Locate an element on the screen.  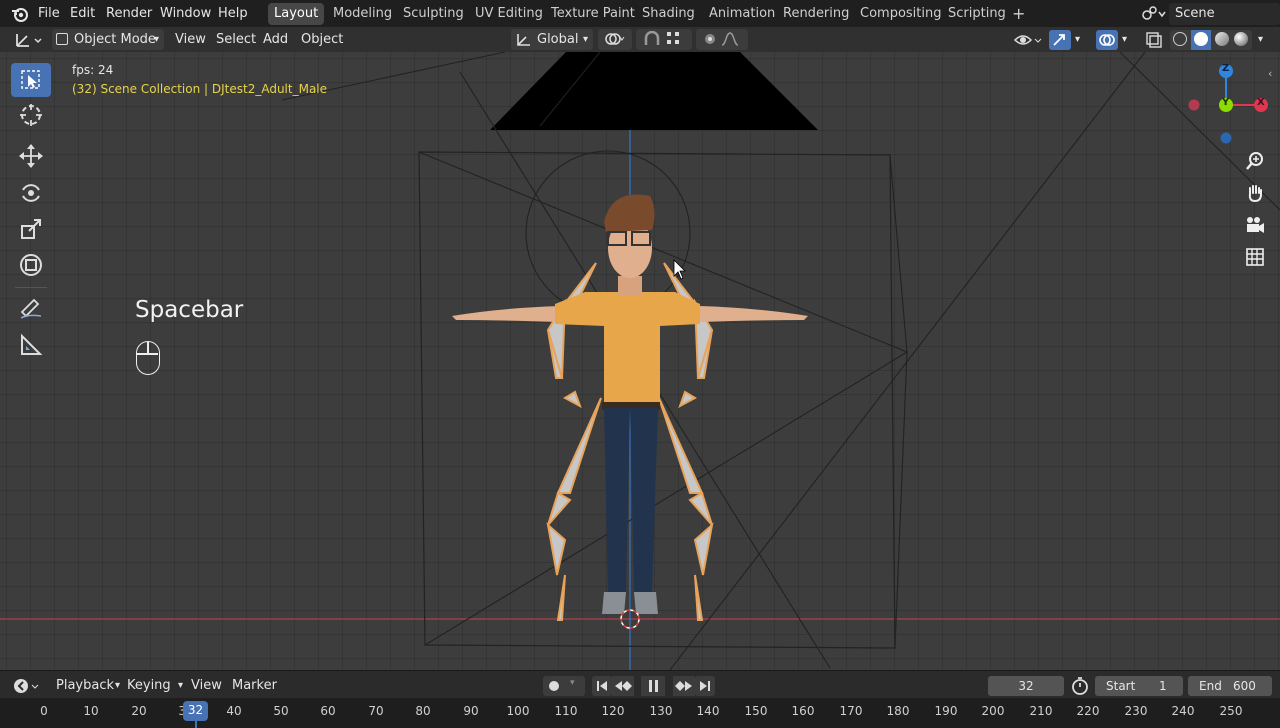
gizmo-y-label: Y is located at coordinates (1226, 102).